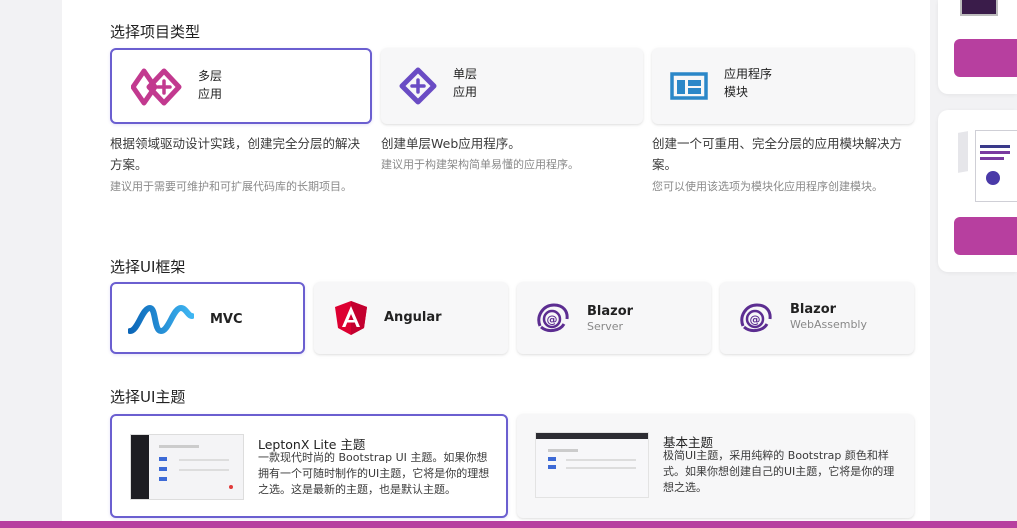 The width and height of the screenshot is (1017, 528). I want to click on project-type-sub: 您可以使用该选项为模块化应用程序创建模块。, so click(767, 186).